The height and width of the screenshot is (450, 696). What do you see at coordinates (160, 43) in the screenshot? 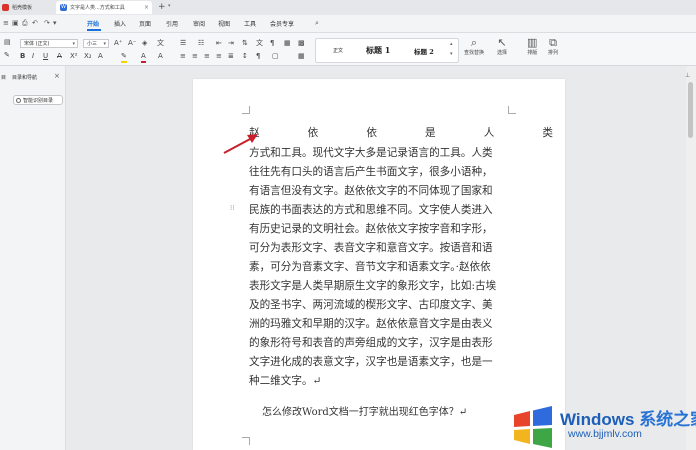
I see `phonetic-icon: 文` at bounding box center [160, 43].